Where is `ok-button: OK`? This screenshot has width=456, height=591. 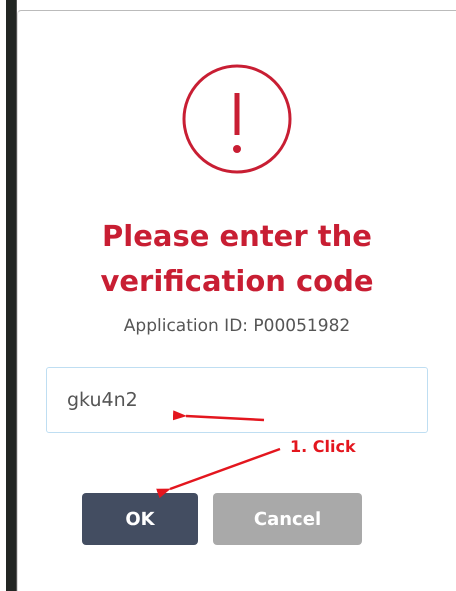
ok-button: OK is located at coordinates (140, 519).